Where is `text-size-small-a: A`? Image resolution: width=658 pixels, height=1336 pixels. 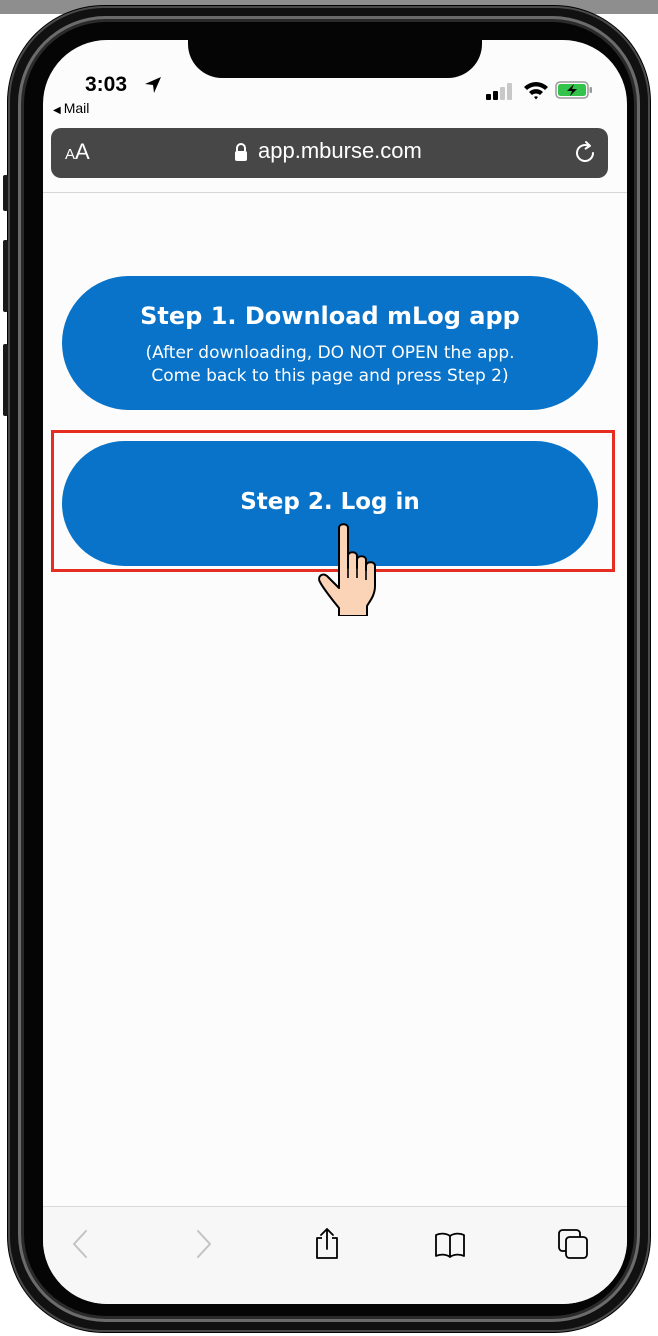
text-size-small-a: A is located at coordinates (70, 154).